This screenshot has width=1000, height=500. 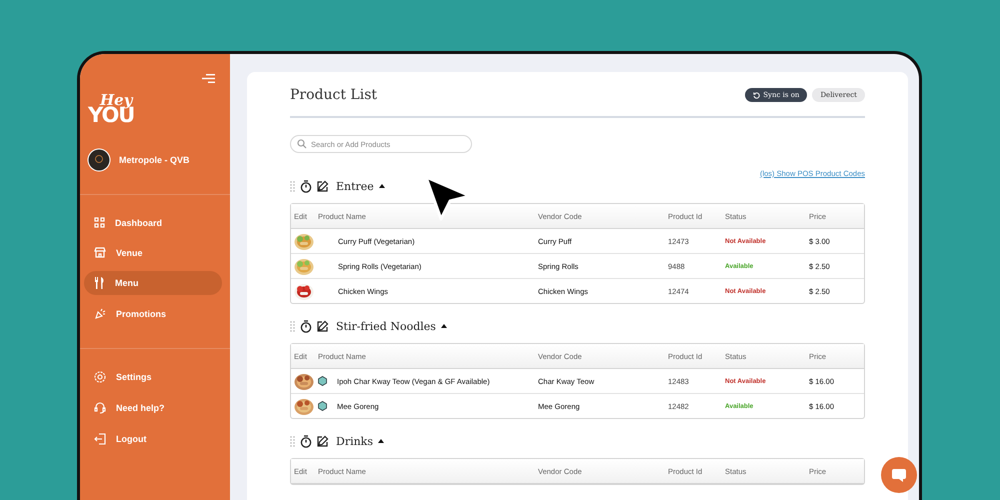 What do you see at coordinates (386, 326) in the screenshot?
I see `category-name: Stir-fried Noodles` at bounding box center [386, 326].